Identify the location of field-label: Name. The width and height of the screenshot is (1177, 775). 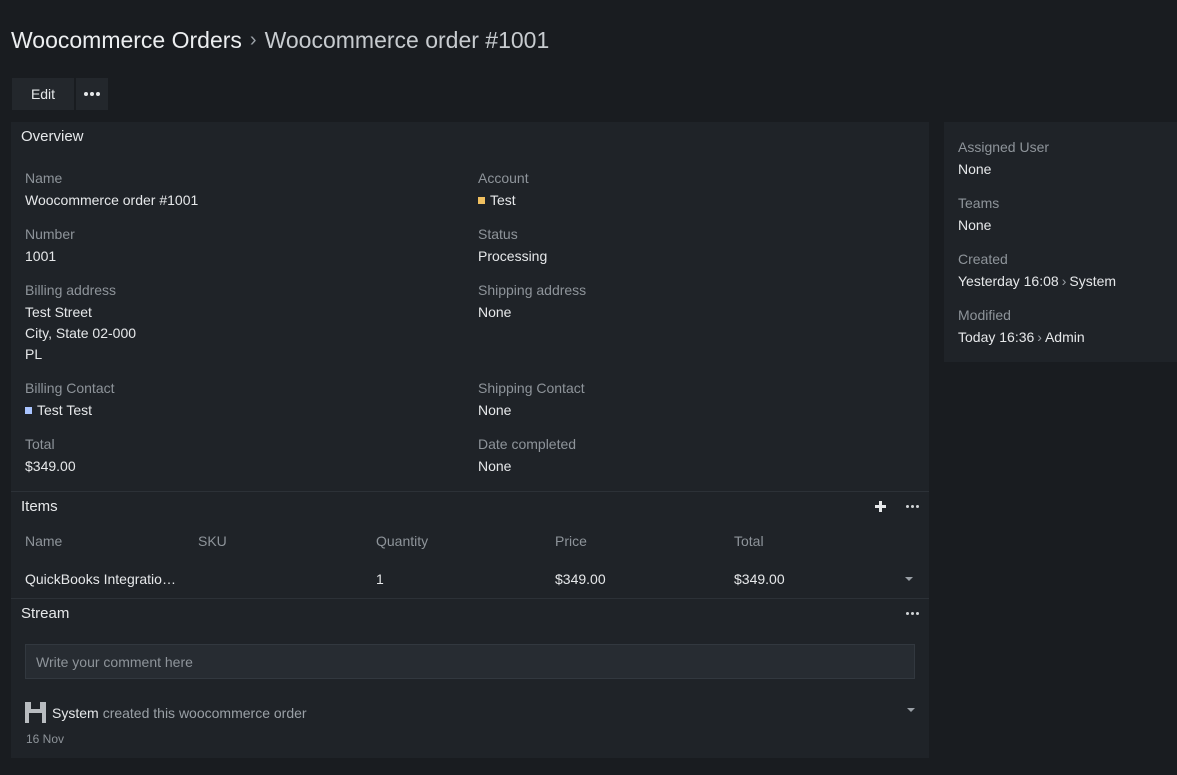
(44, 178).